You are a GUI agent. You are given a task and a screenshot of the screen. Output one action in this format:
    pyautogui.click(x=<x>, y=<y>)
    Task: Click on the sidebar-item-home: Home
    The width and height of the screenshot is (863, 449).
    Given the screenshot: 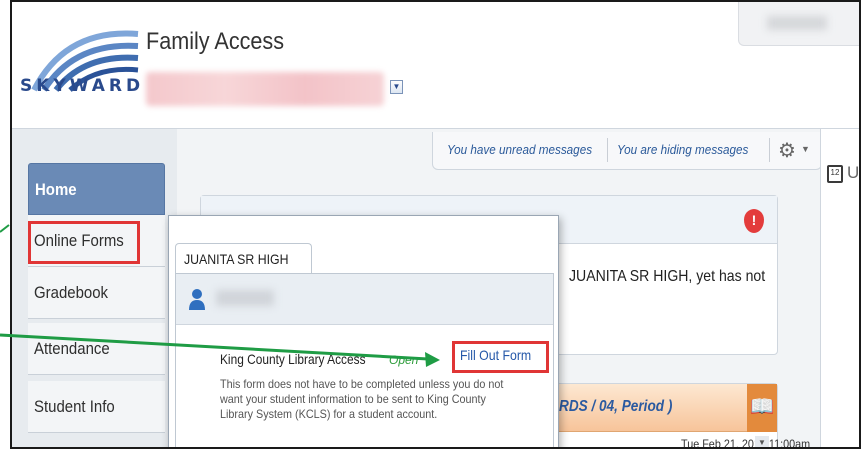 What is the action you would take?
    pyautogui.click(x=96, y=189)
    